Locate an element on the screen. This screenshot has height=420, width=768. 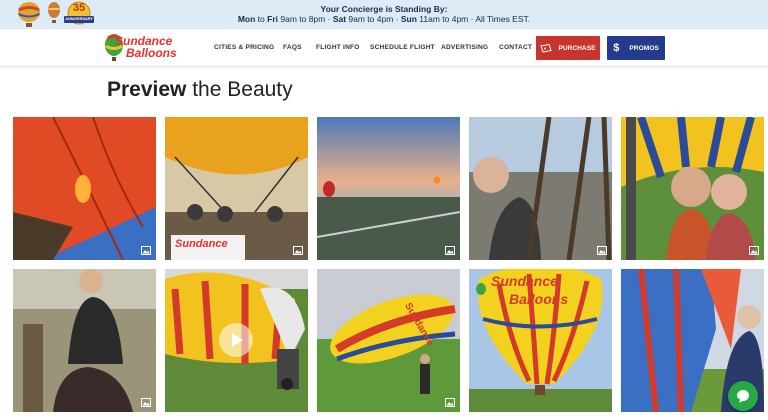
balloon-text-balloons: Balloons is located at coordinates (539, 299).